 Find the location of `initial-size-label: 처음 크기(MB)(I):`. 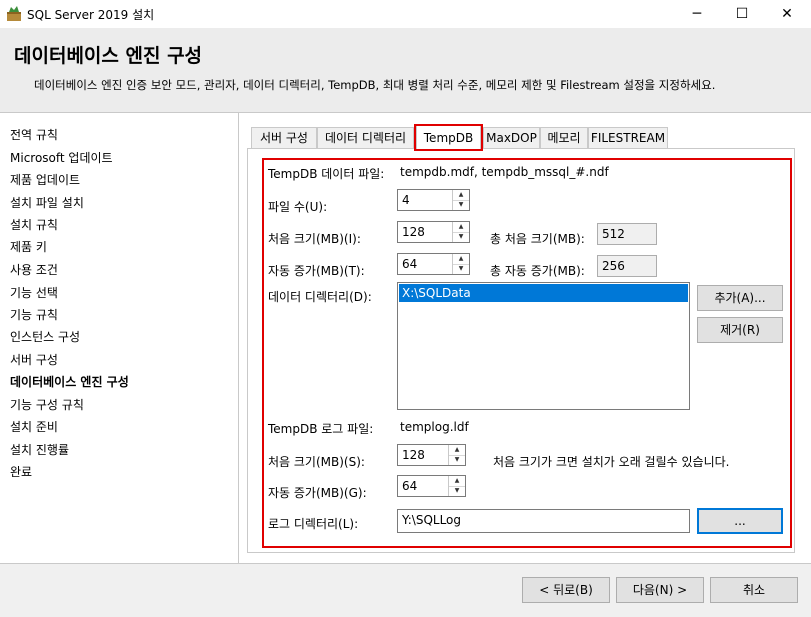

initial-size-label: 처음 크기(MB)(I): is located at coordinates (314, 239).